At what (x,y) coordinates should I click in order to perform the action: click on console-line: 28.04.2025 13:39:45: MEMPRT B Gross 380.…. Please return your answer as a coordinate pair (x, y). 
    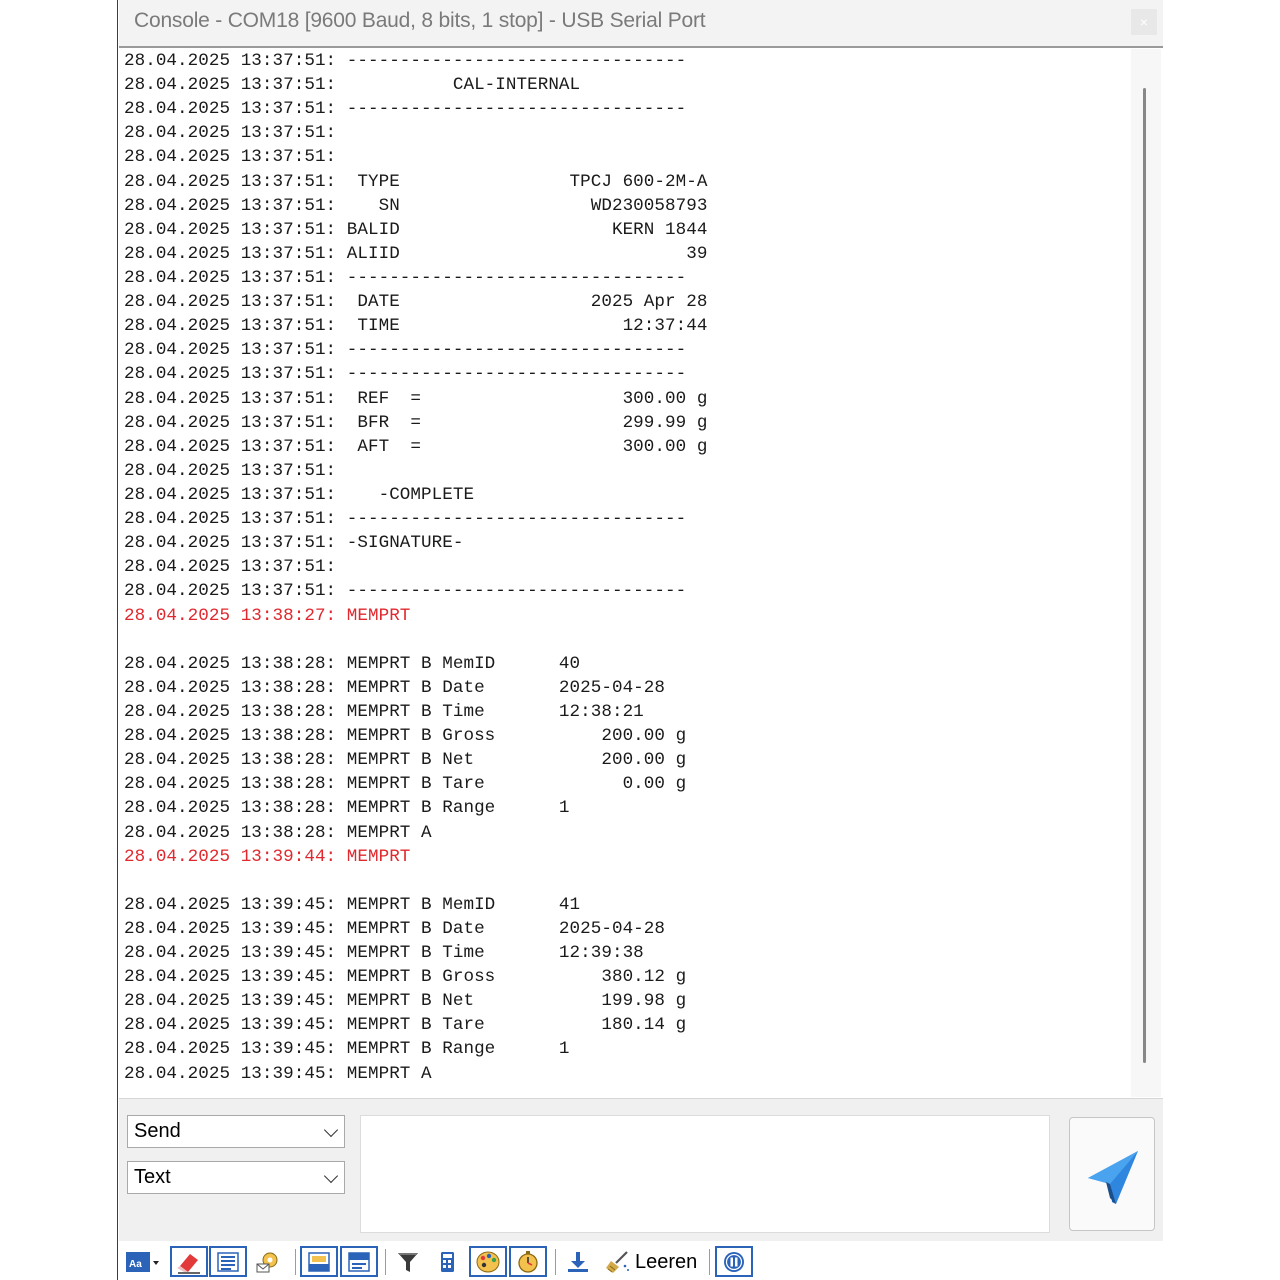
    Looking at the image, I should click on (405, 977).